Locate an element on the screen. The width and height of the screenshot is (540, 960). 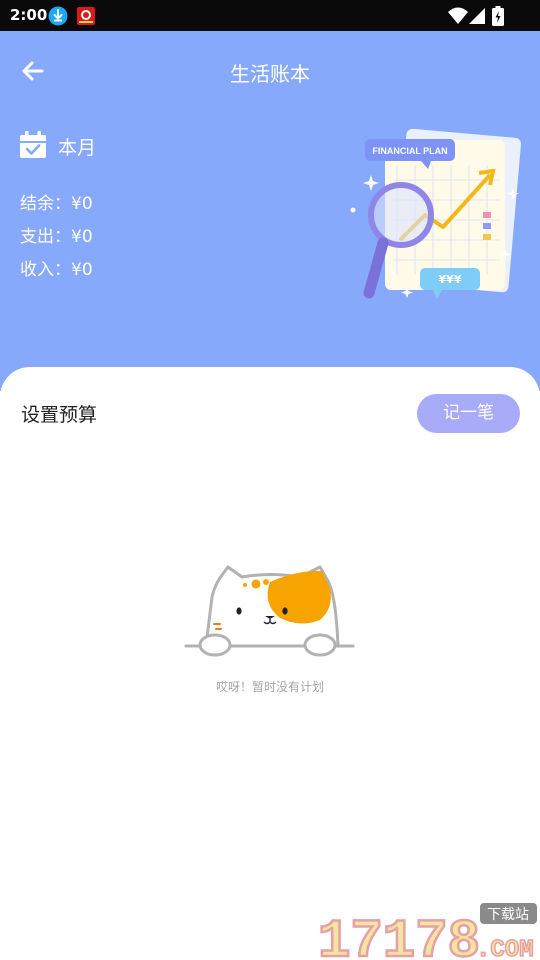
financial-plan-illustration: FINANCIAL PLAN ¥¥¥ is located at coordinates (435, 213).